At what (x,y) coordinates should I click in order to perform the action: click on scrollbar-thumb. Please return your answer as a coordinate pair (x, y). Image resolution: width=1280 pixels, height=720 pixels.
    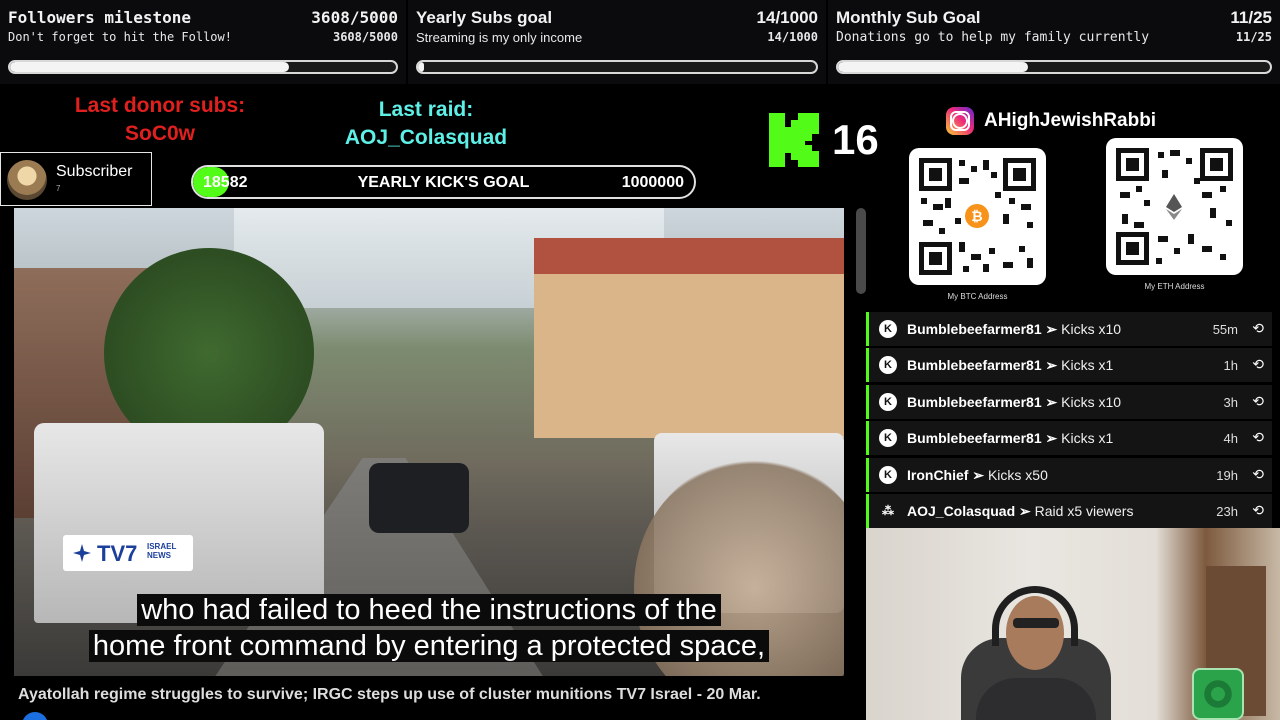
    Looking at the image, I should click on (861, 251).